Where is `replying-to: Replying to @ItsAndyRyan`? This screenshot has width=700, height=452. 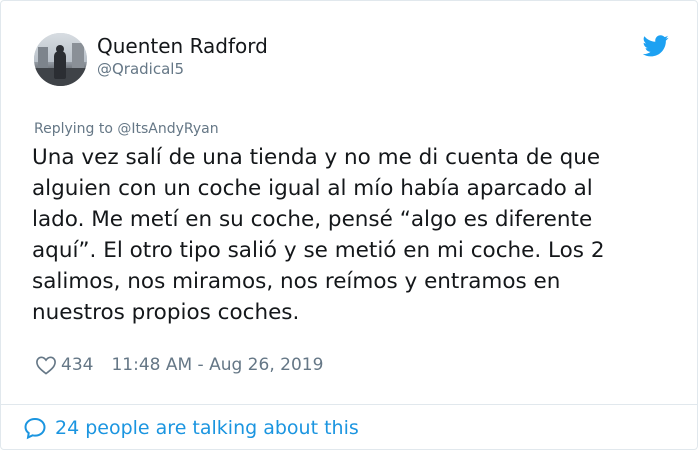
replying-to: Replying to @ItsAndyRyan is located at coordinates (126, 129).